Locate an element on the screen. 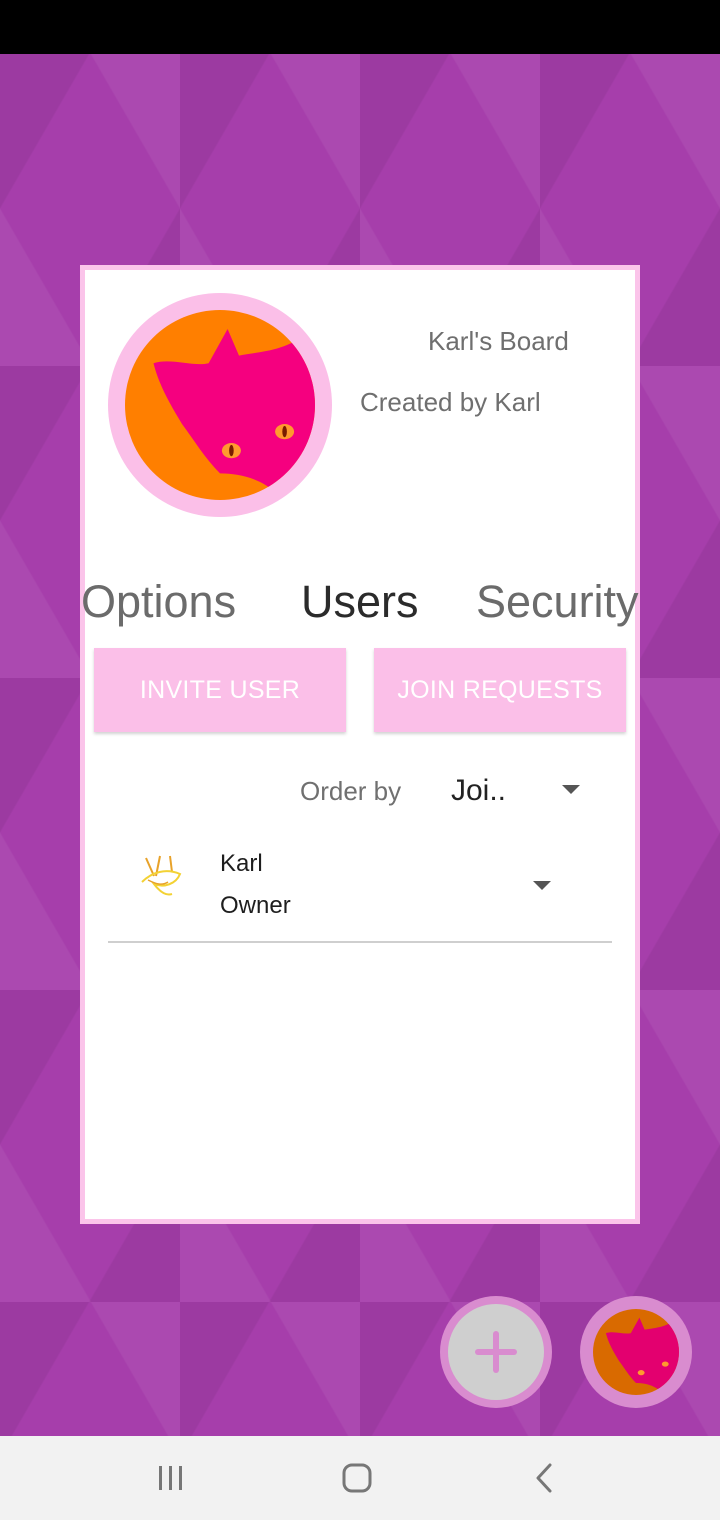 The image size is (720, 1520). order-by-select: Joi.. is located at coordinates (478, 791).